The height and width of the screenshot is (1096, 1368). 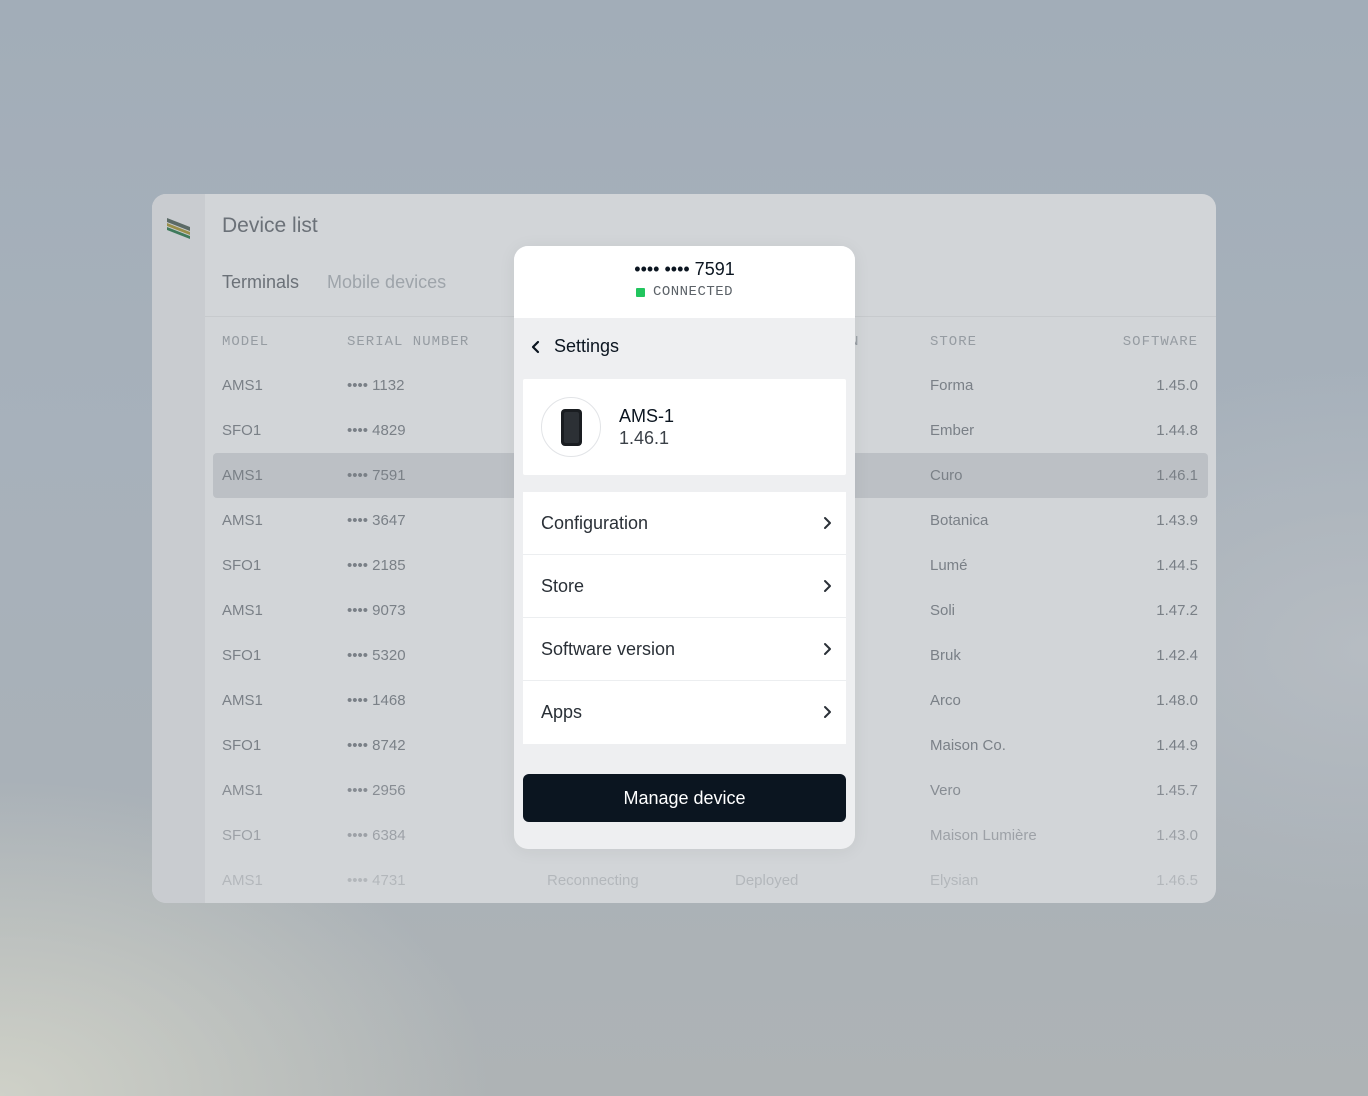 I want to click on menu-item-label: Software version, so click(x=608, y=648).